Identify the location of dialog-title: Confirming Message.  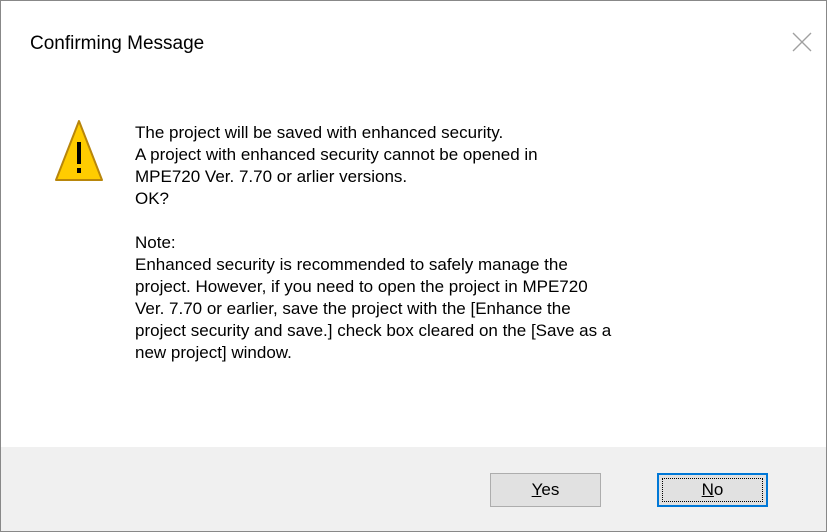
(117, 43).